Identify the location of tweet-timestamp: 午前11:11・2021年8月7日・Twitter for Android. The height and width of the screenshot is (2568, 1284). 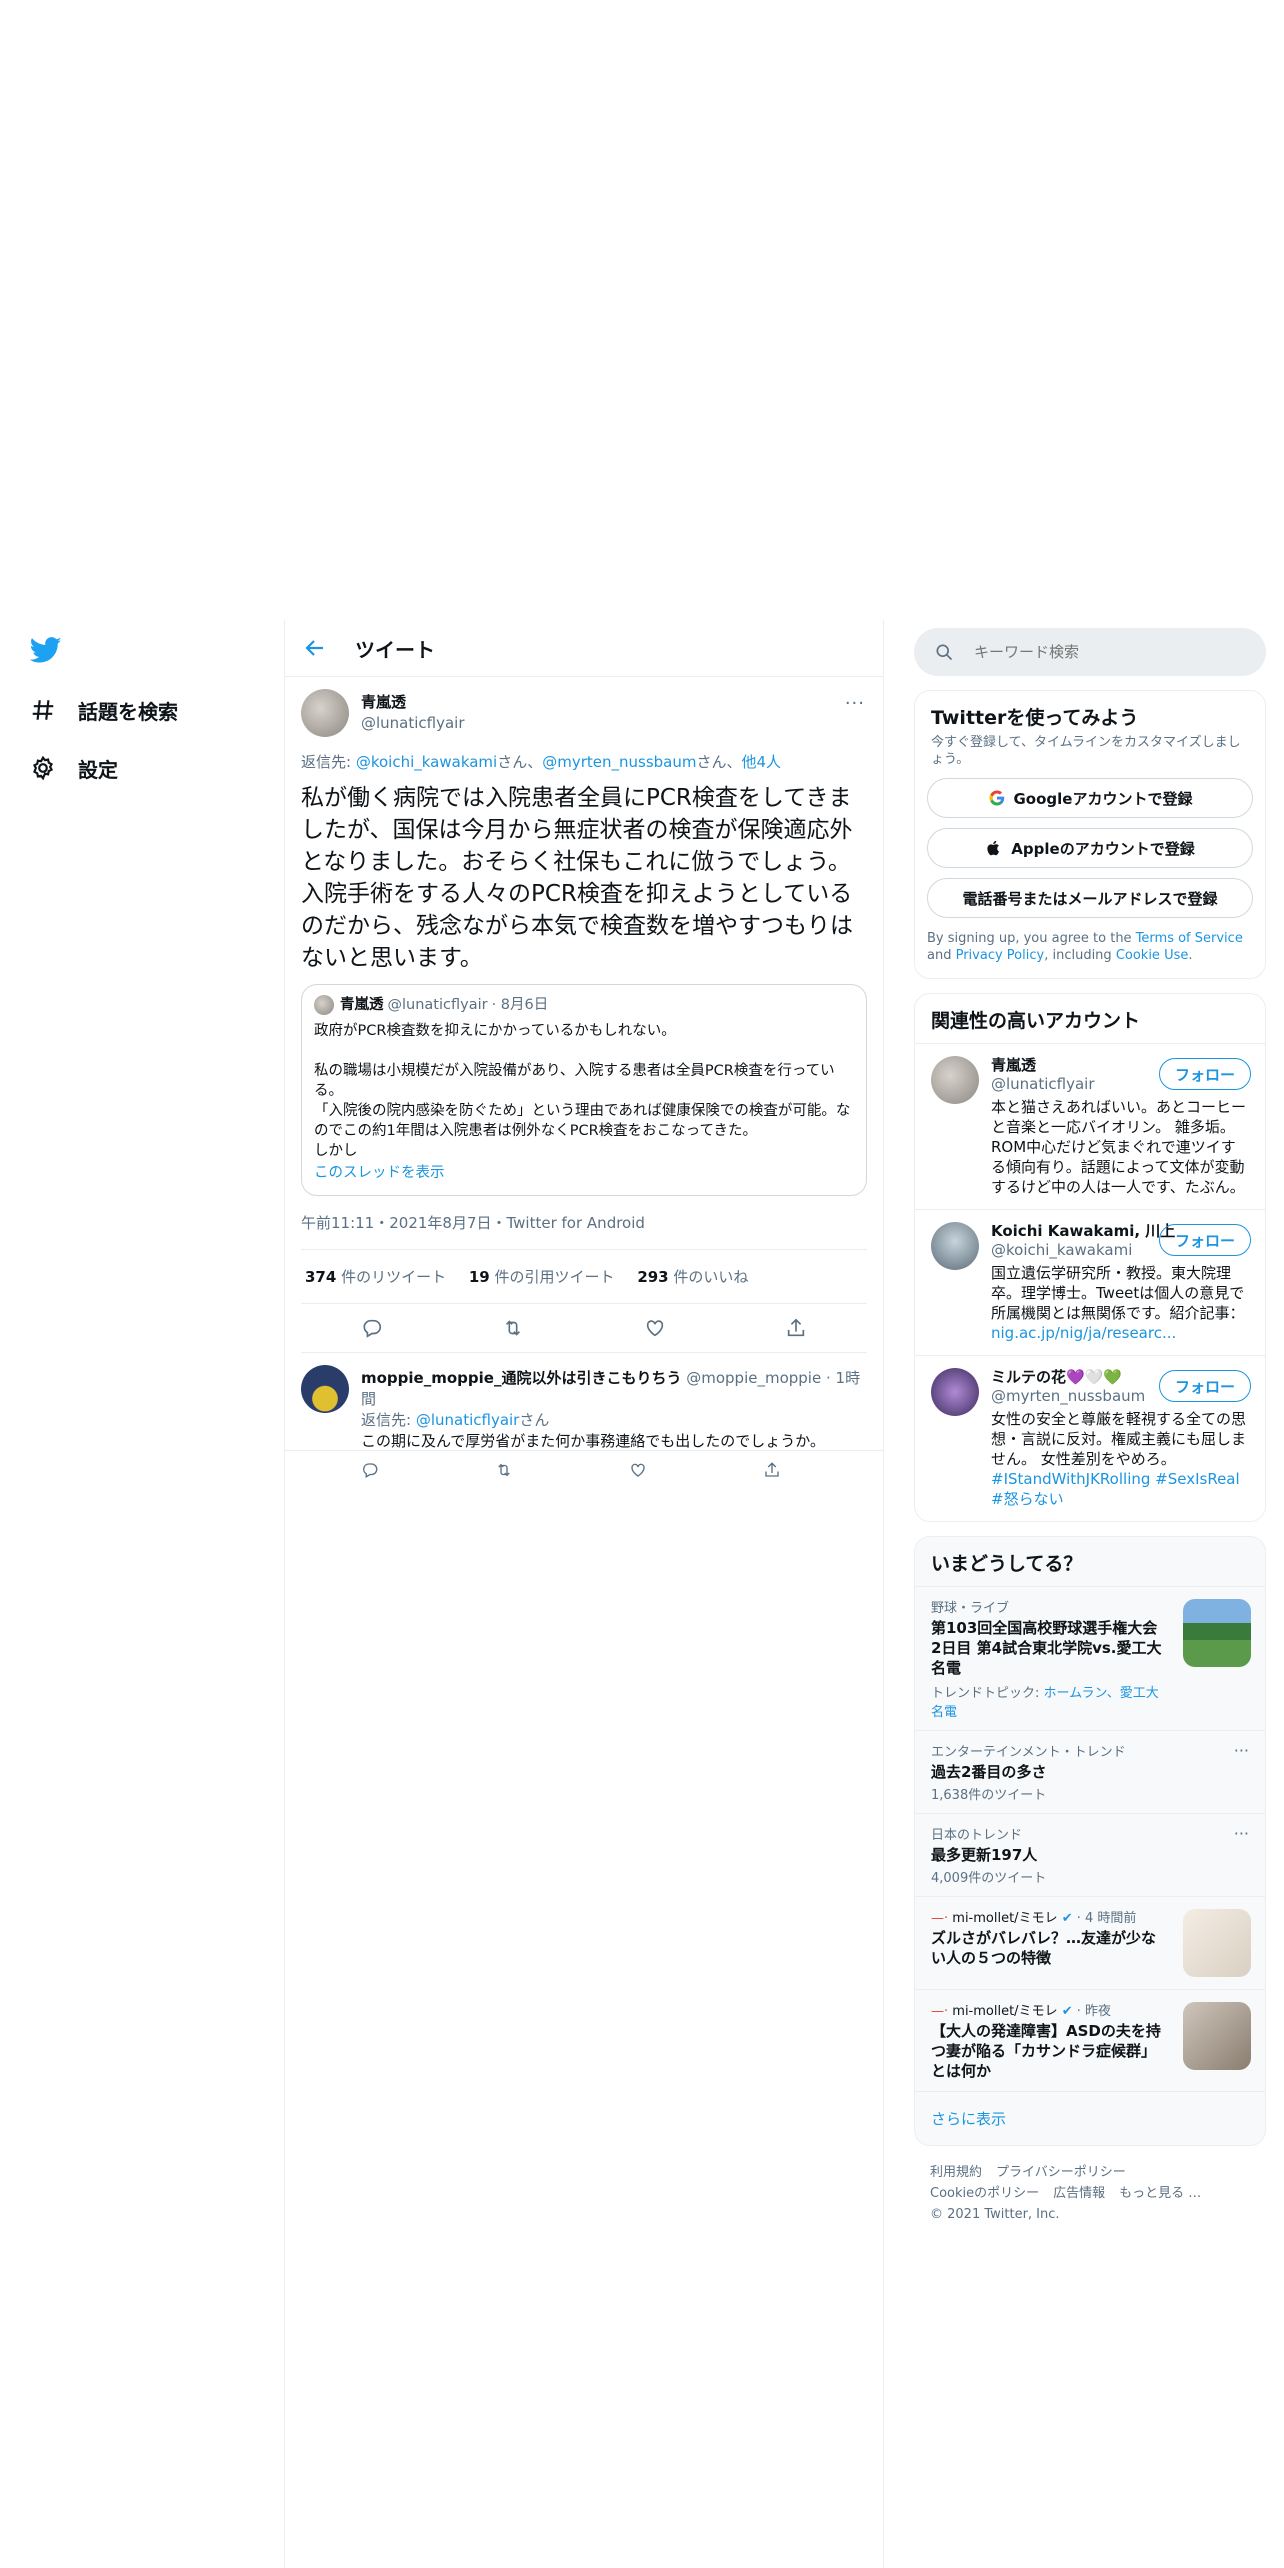
(584, 1231).